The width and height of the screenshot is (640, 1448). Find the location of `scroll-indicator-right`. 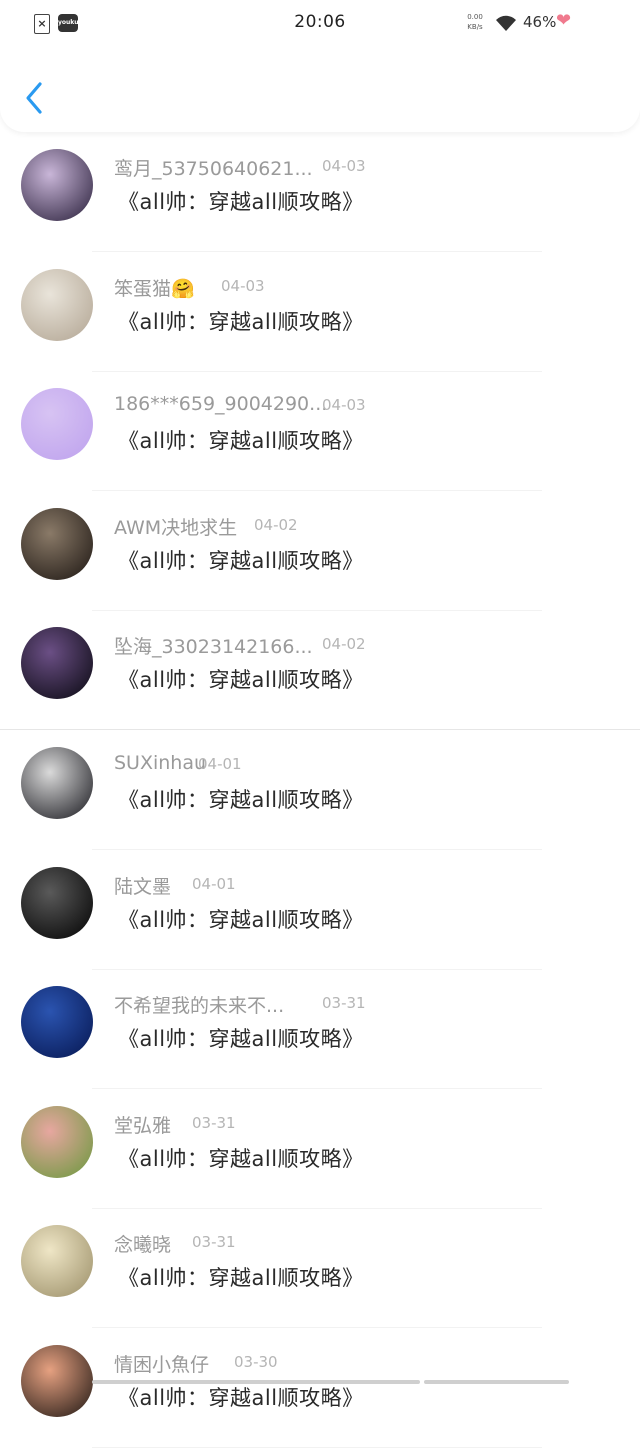

scroll-indicator-right is located at coordinates (496, 1382).